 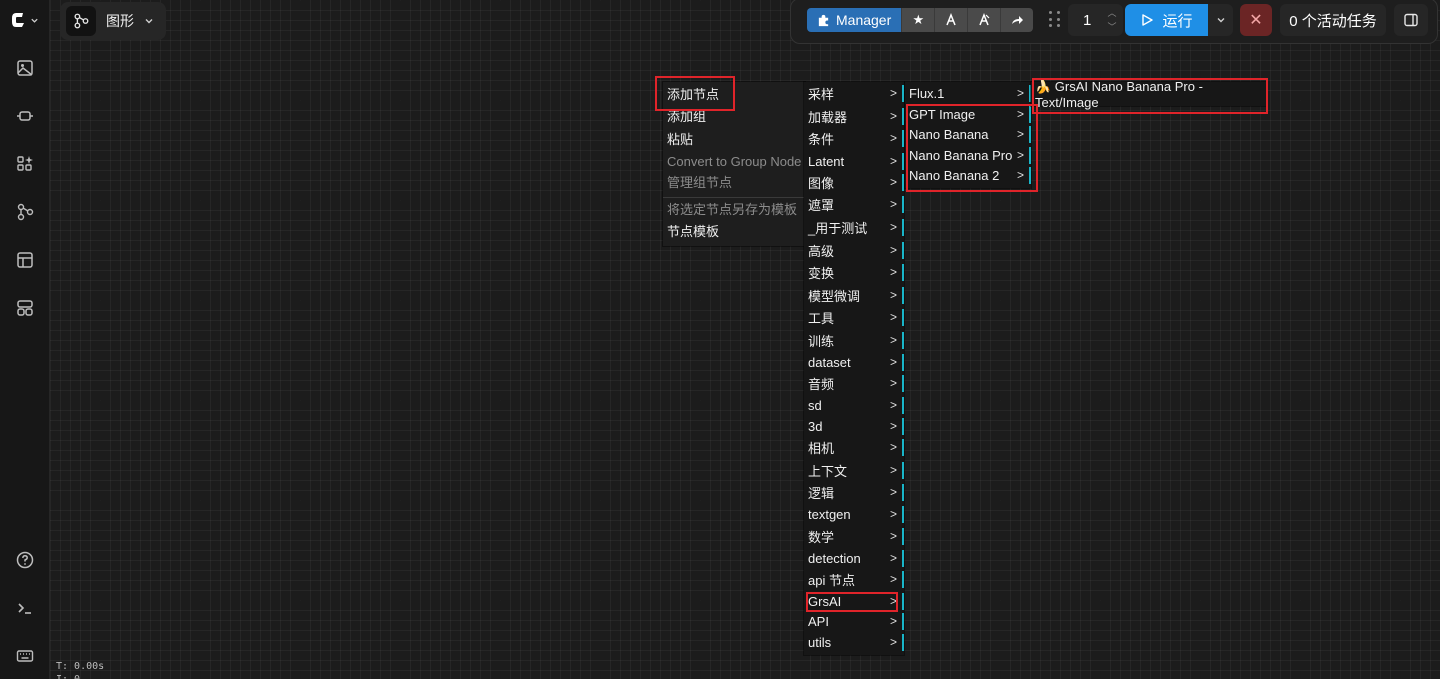 I want to click on decrement-icon: ﹀, so click(x=1112, y=27).